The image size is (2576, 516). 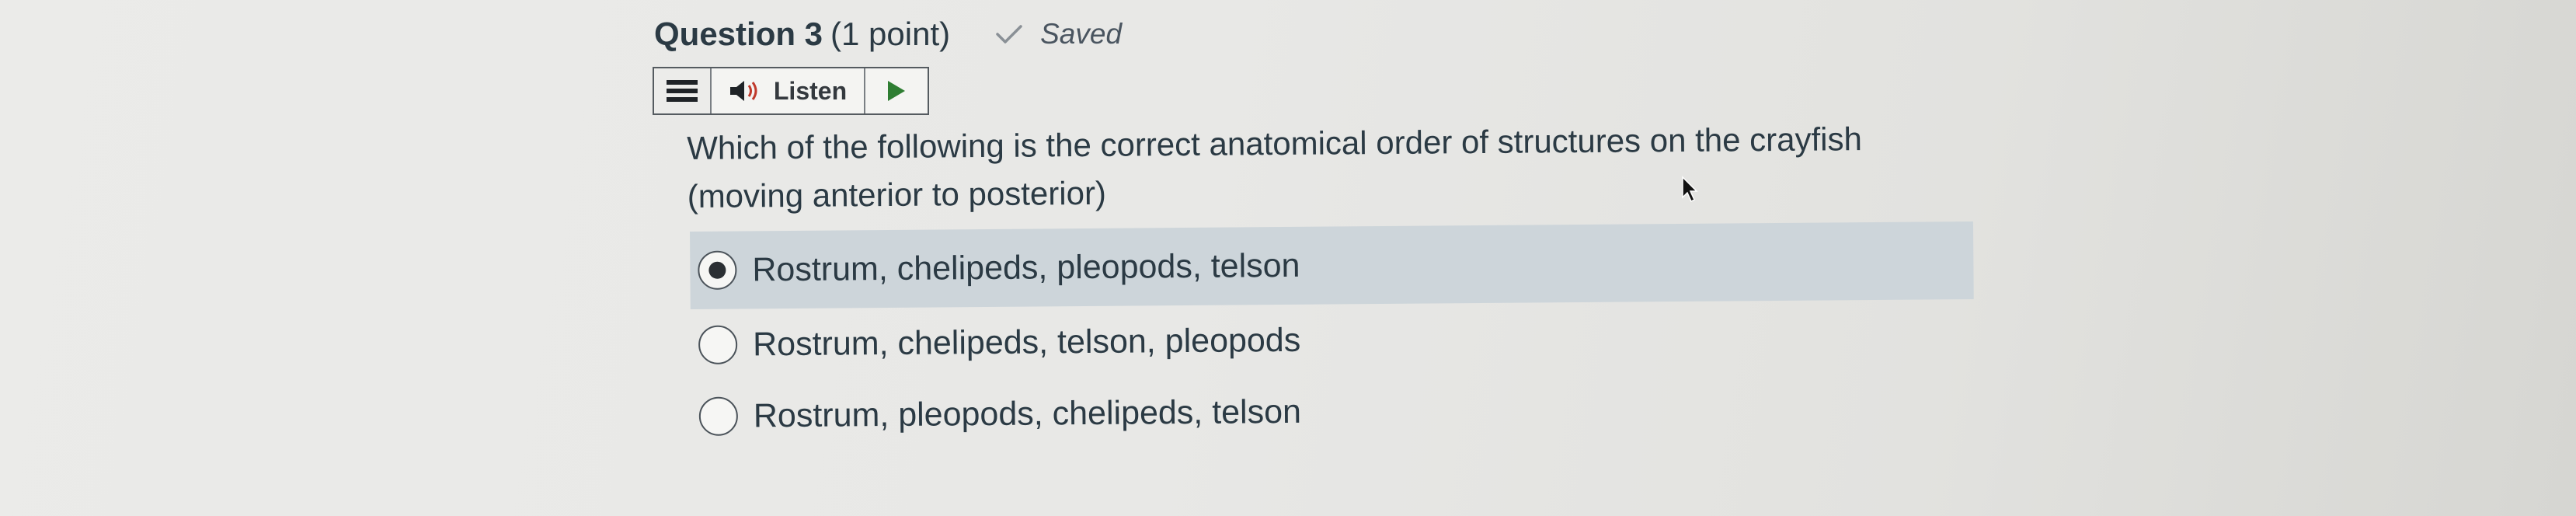 I want to click on listen-button: Listen, so click(x=788, y=91).